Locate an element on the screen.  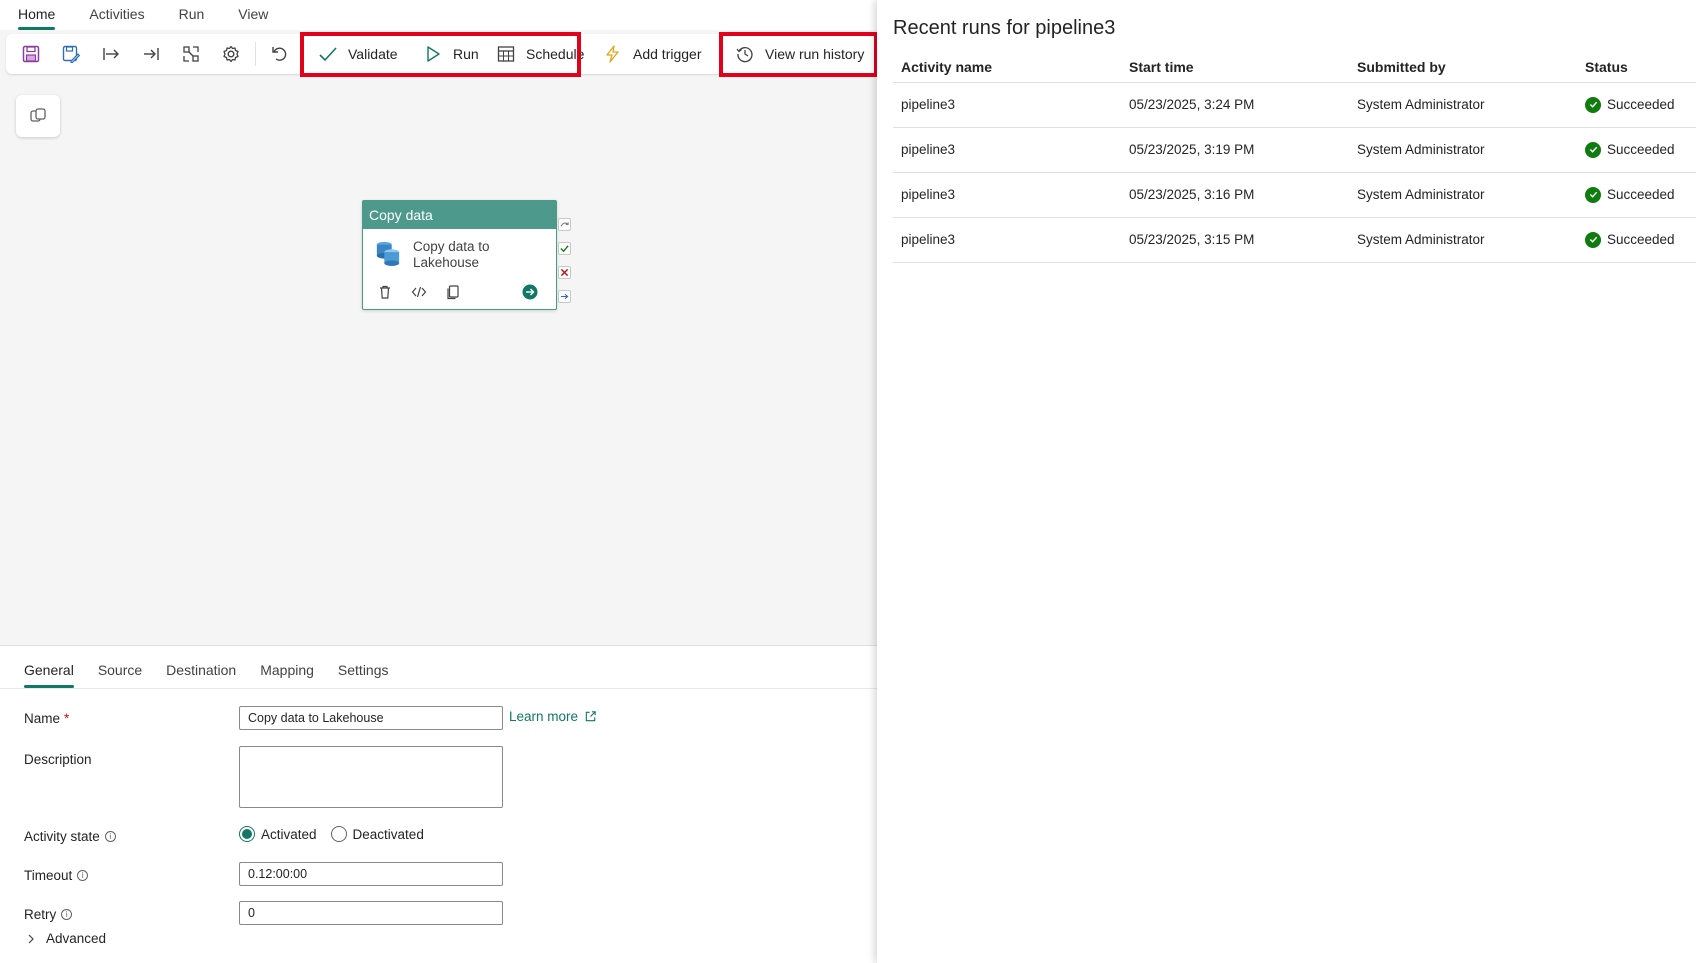
move-in-icon is located at coordinates (111, 54).